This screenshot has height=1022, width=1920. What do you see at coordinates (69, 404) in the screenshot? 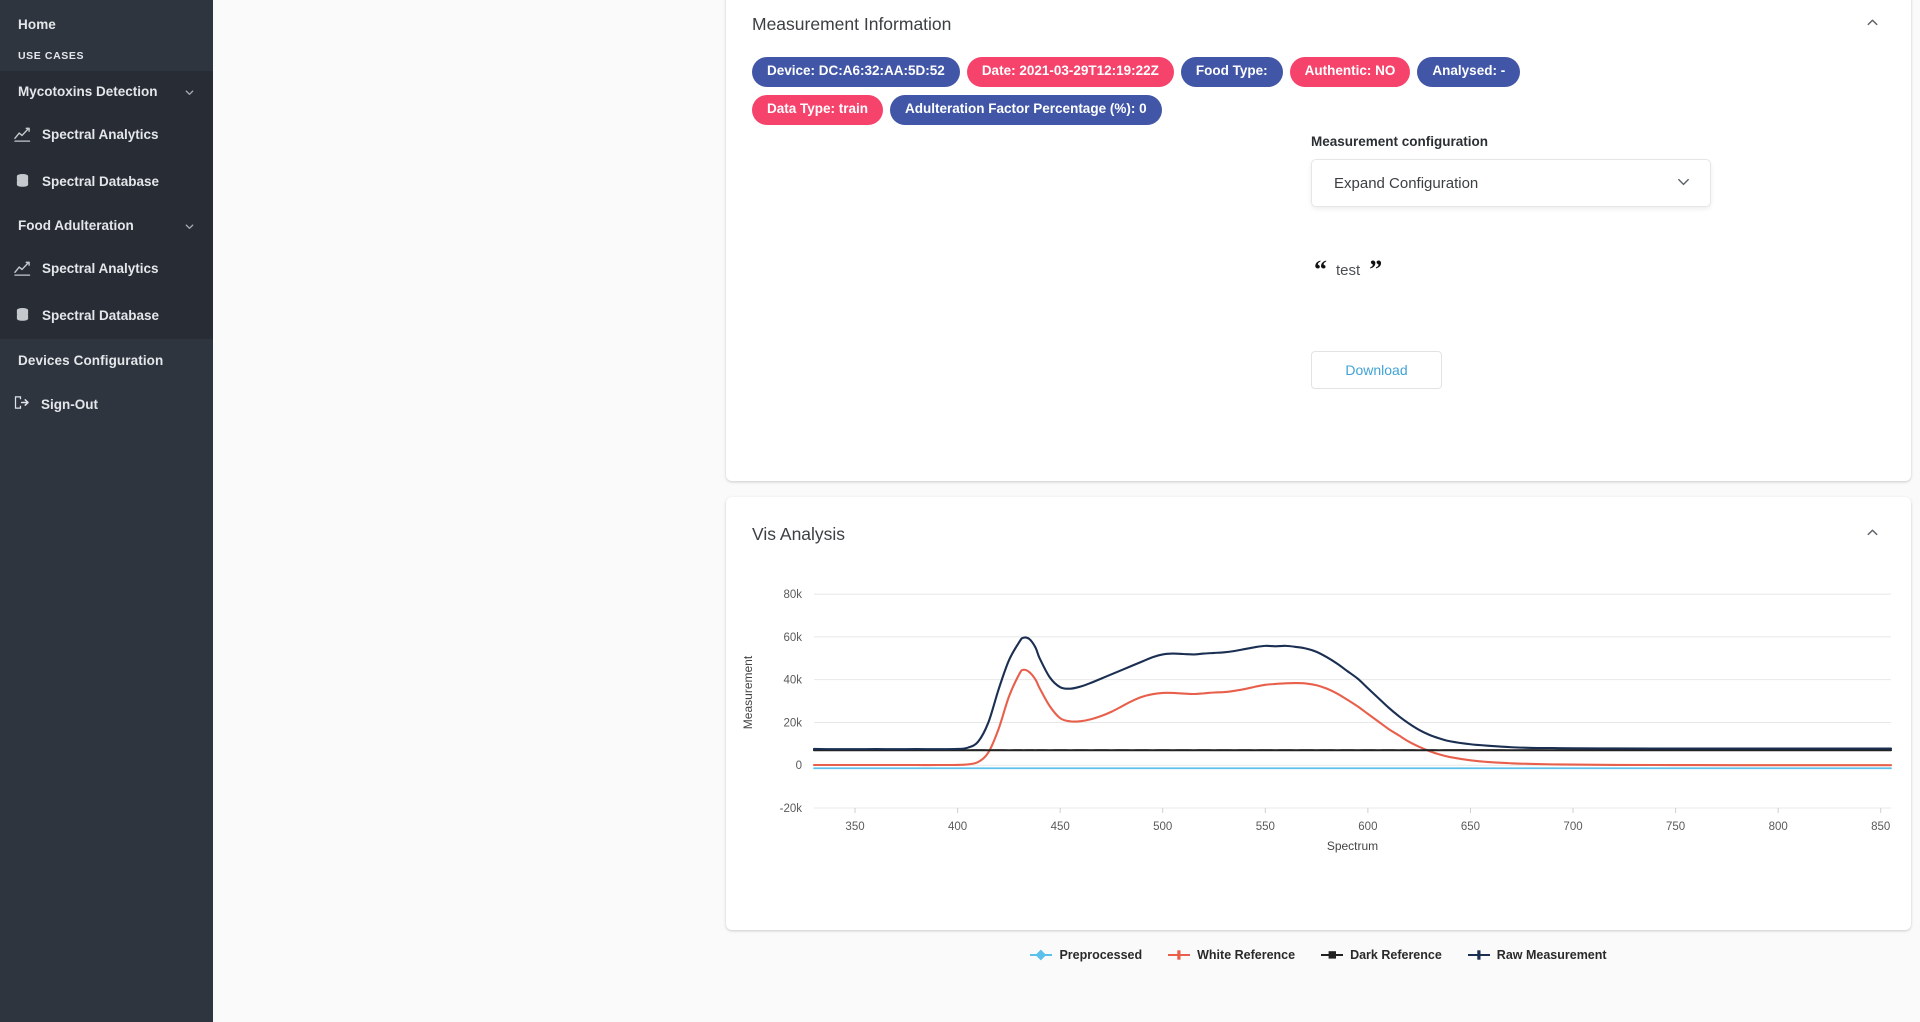
I see `sidebar-item-signout-label: Sign-Out` at bounding box center [69, 404].